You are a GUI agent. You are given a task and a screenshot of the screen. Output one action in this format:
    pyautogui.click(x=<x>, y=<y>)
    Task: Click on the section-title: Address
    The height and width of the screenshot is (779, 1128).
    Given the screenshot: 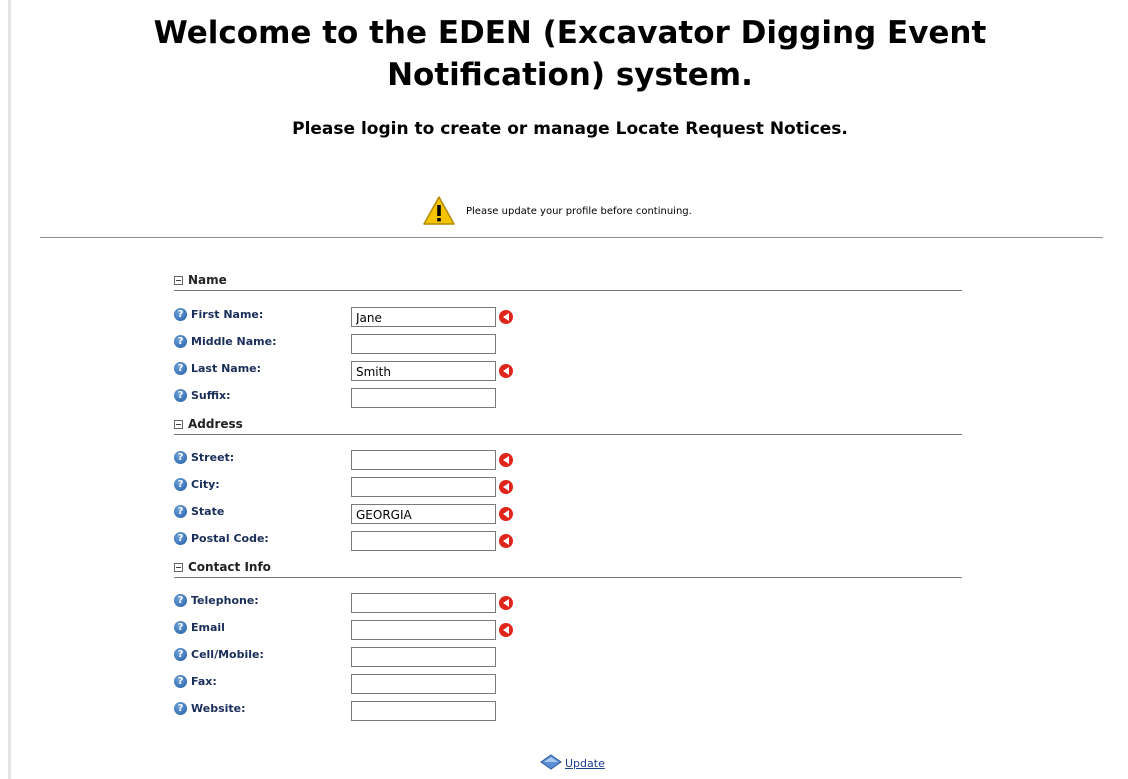 What is the action you would take?
    pyautogui.click(x=215, y=424)
    